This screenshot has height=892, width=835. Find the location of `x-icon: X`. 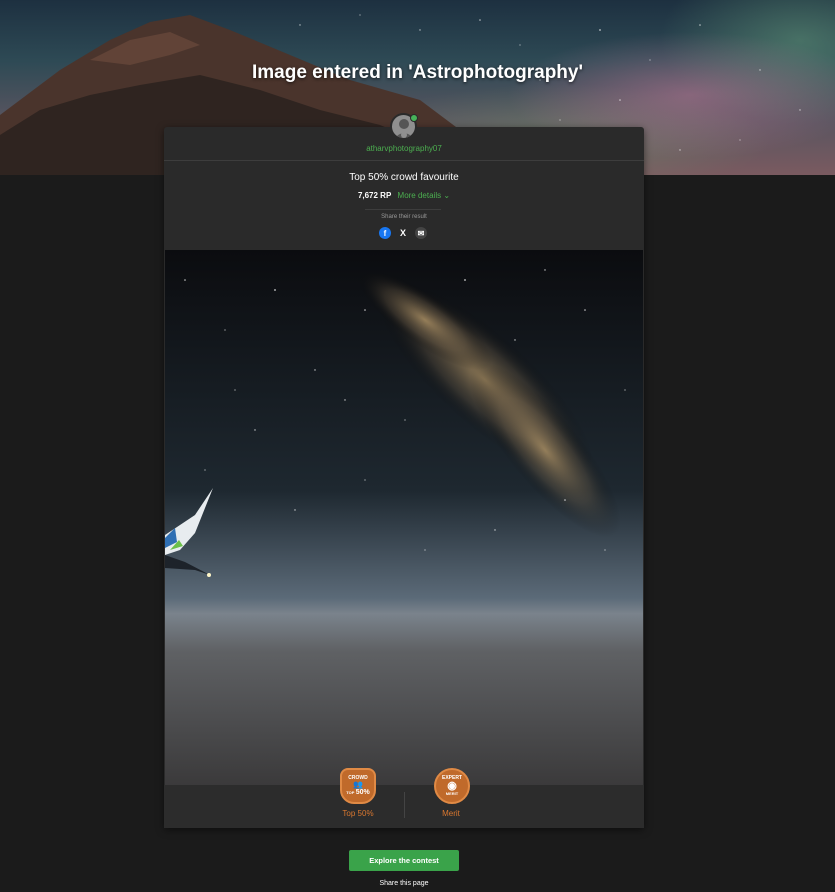

x-icon: X is located at coordinates (403, 233).